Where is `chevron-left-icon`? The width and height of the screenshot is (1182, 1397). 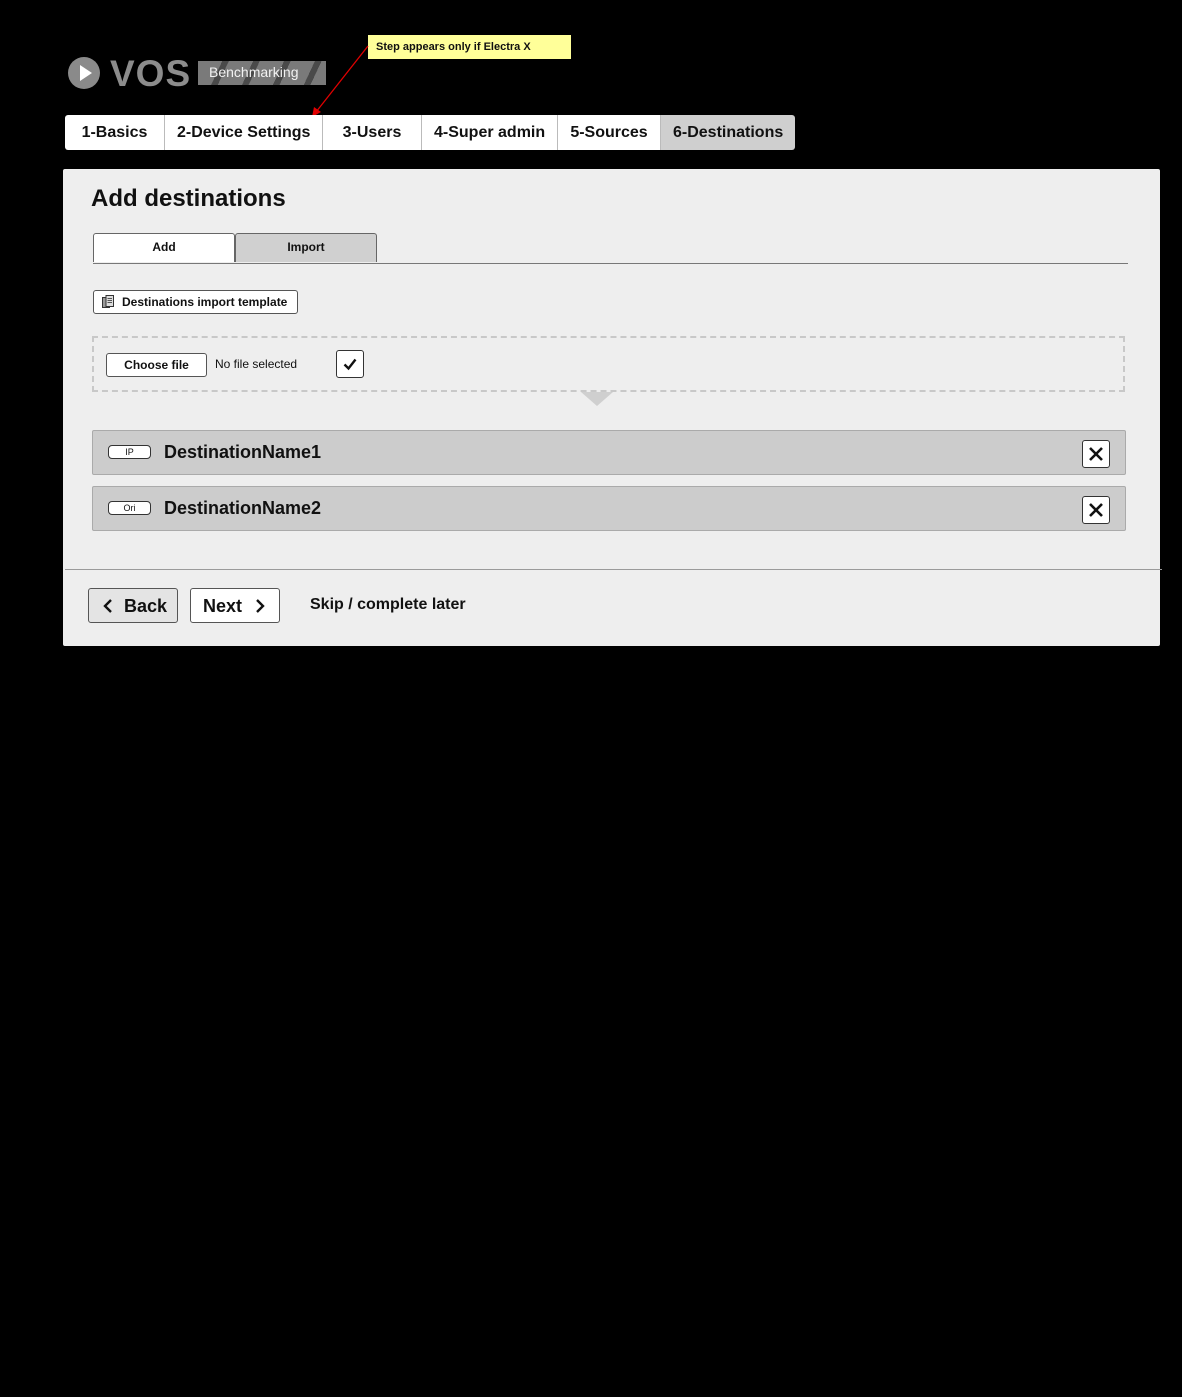
chevron-left-icon is located at coordinates (107, 606).